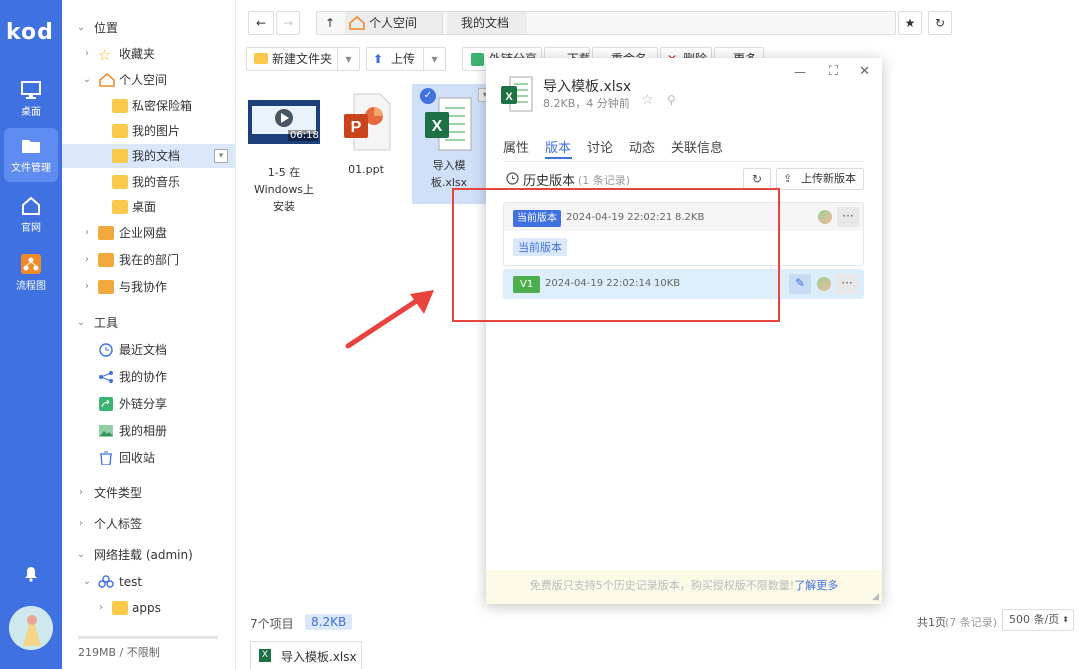  Describe the element at coordinates (149, 323) in the screenshot. I see `tree-section-tools: ⌄ 工具` at that location.